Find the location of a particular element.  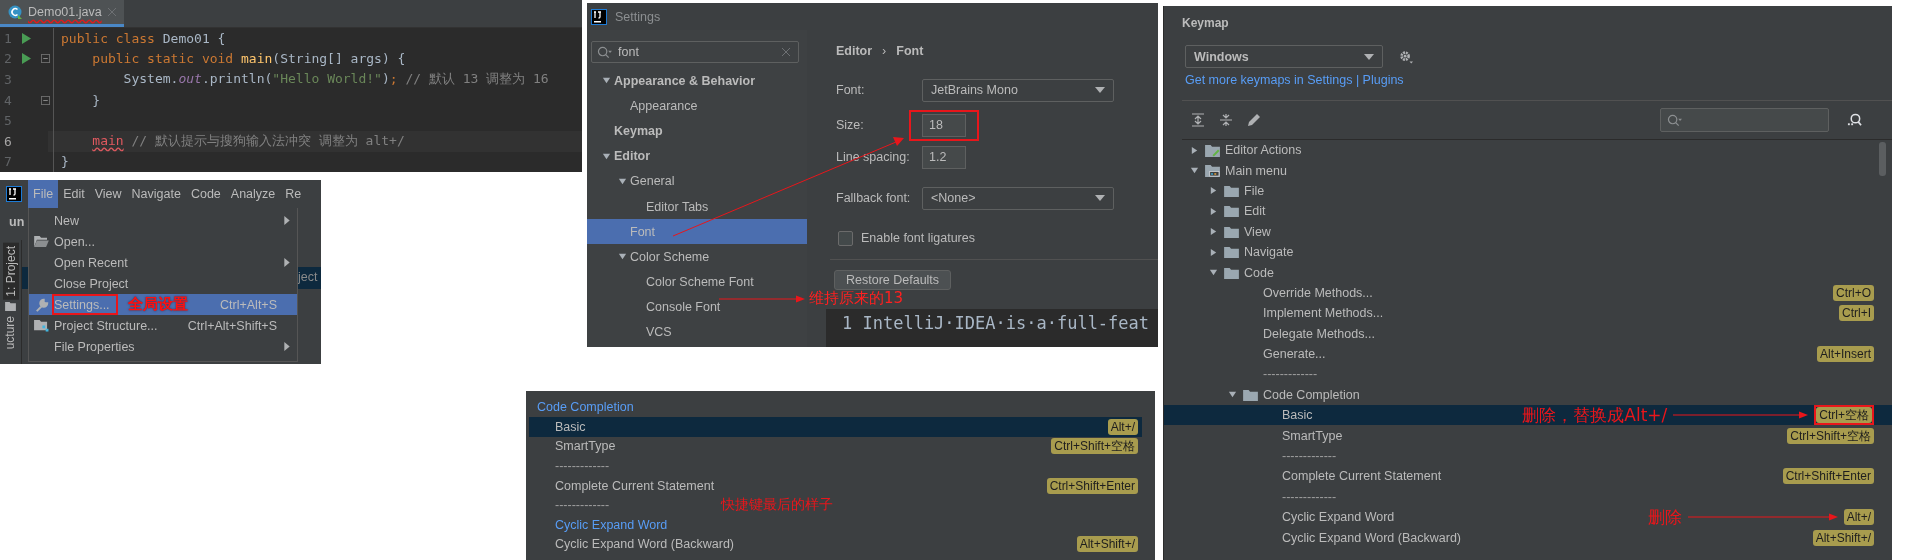

restore-defaults-button: Restore Defaults is located at coordinates (893, 279).